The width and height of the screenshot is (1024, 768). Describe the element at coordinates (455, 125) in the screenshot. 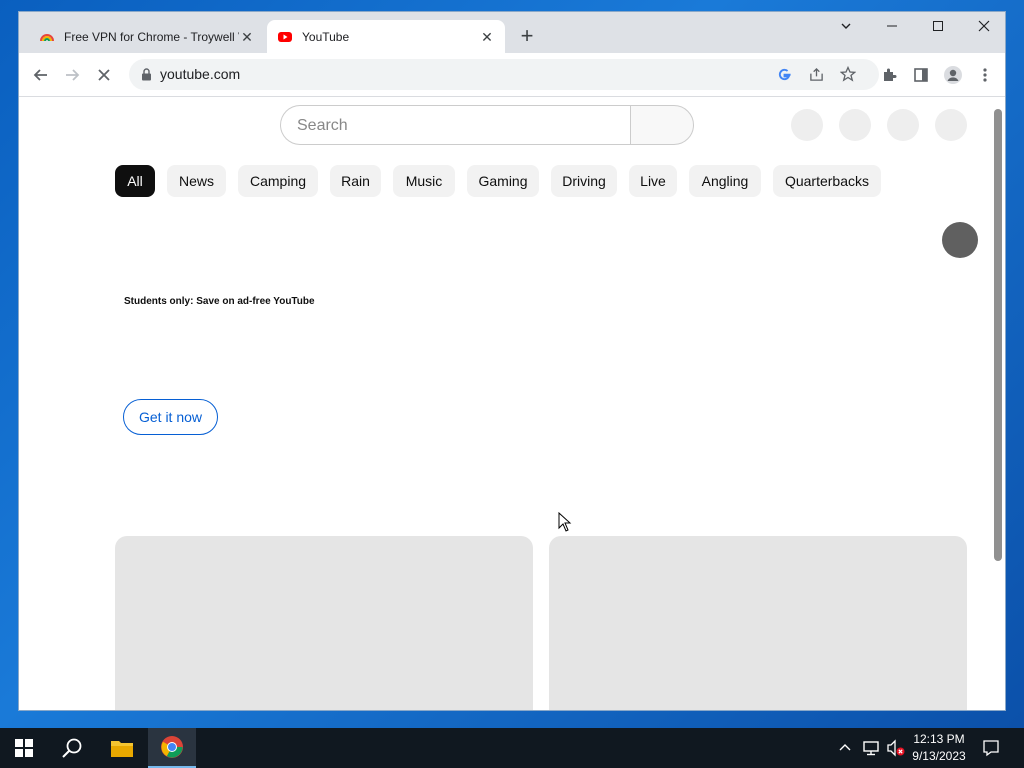

I see `search-input: Search` at that location.